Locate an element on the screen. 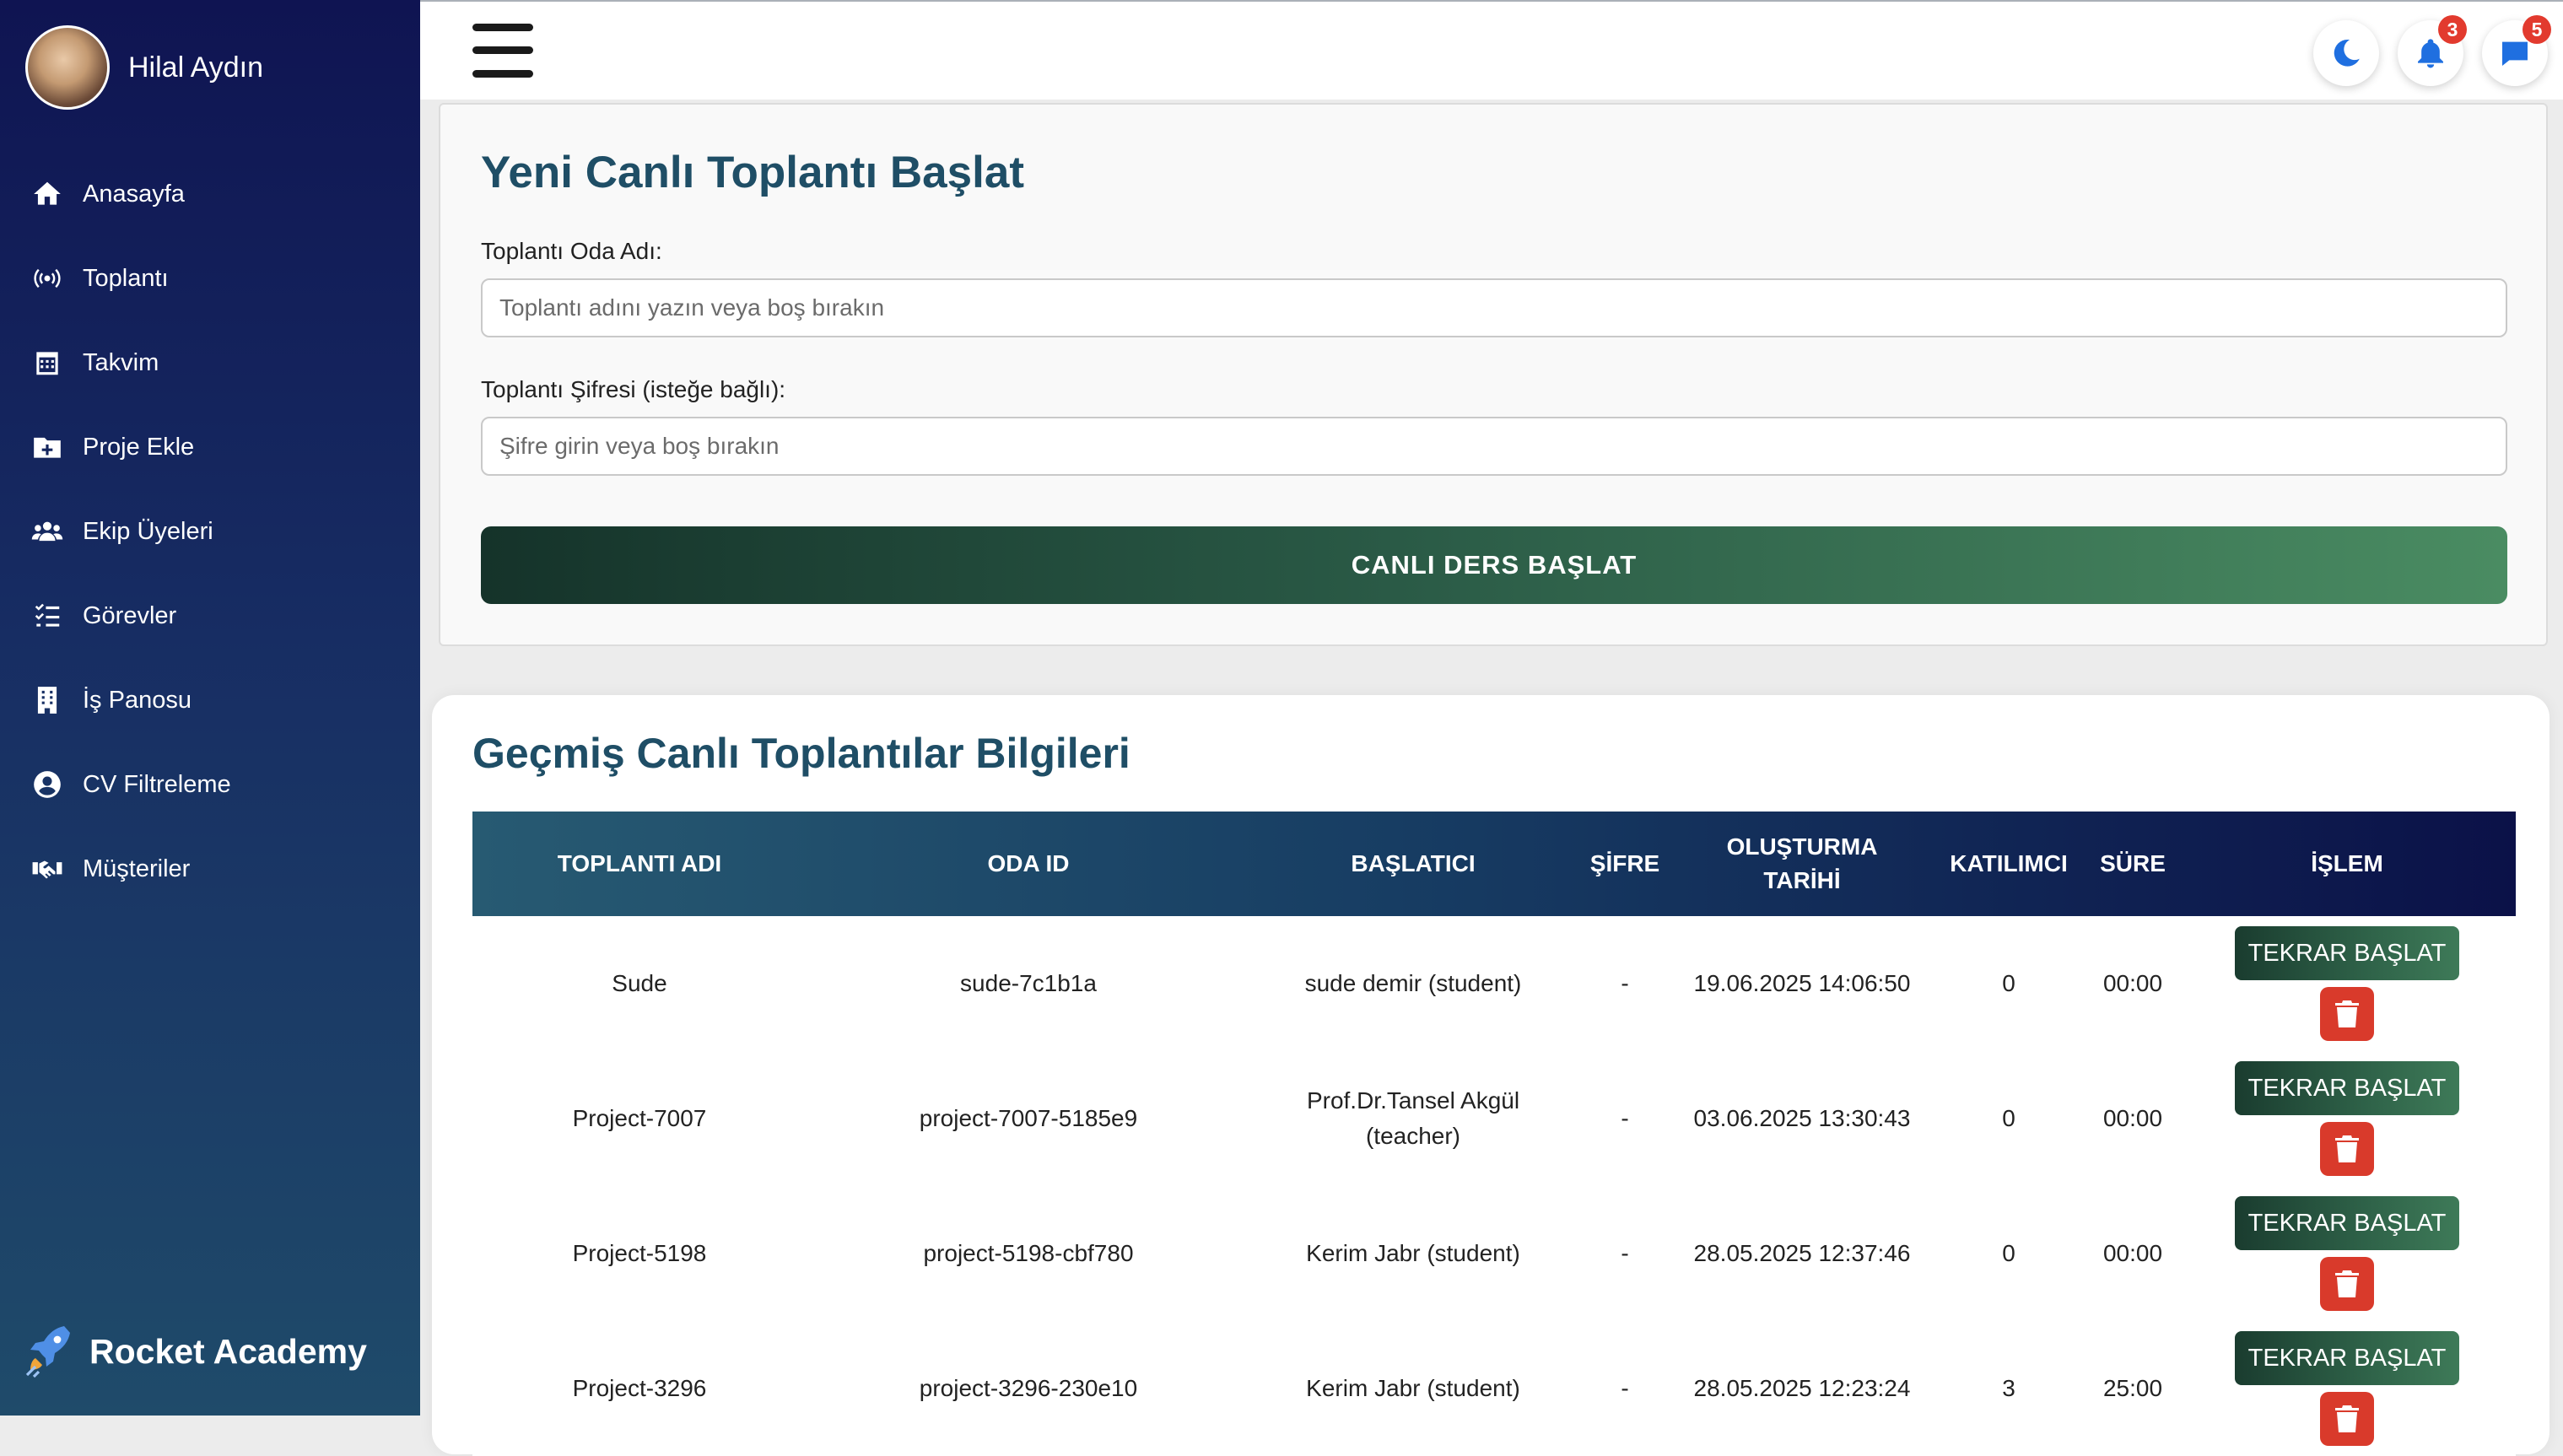  sidebar-item-cv-filtreleme: CV Filtreleme is located at coordinates (210, 784).